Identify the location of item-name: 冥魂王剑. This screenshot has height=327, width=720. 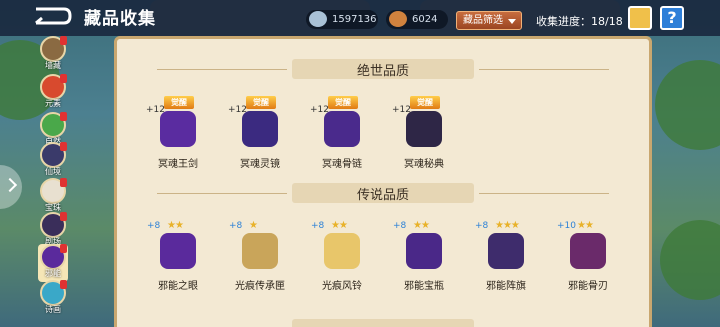
(178, 164).